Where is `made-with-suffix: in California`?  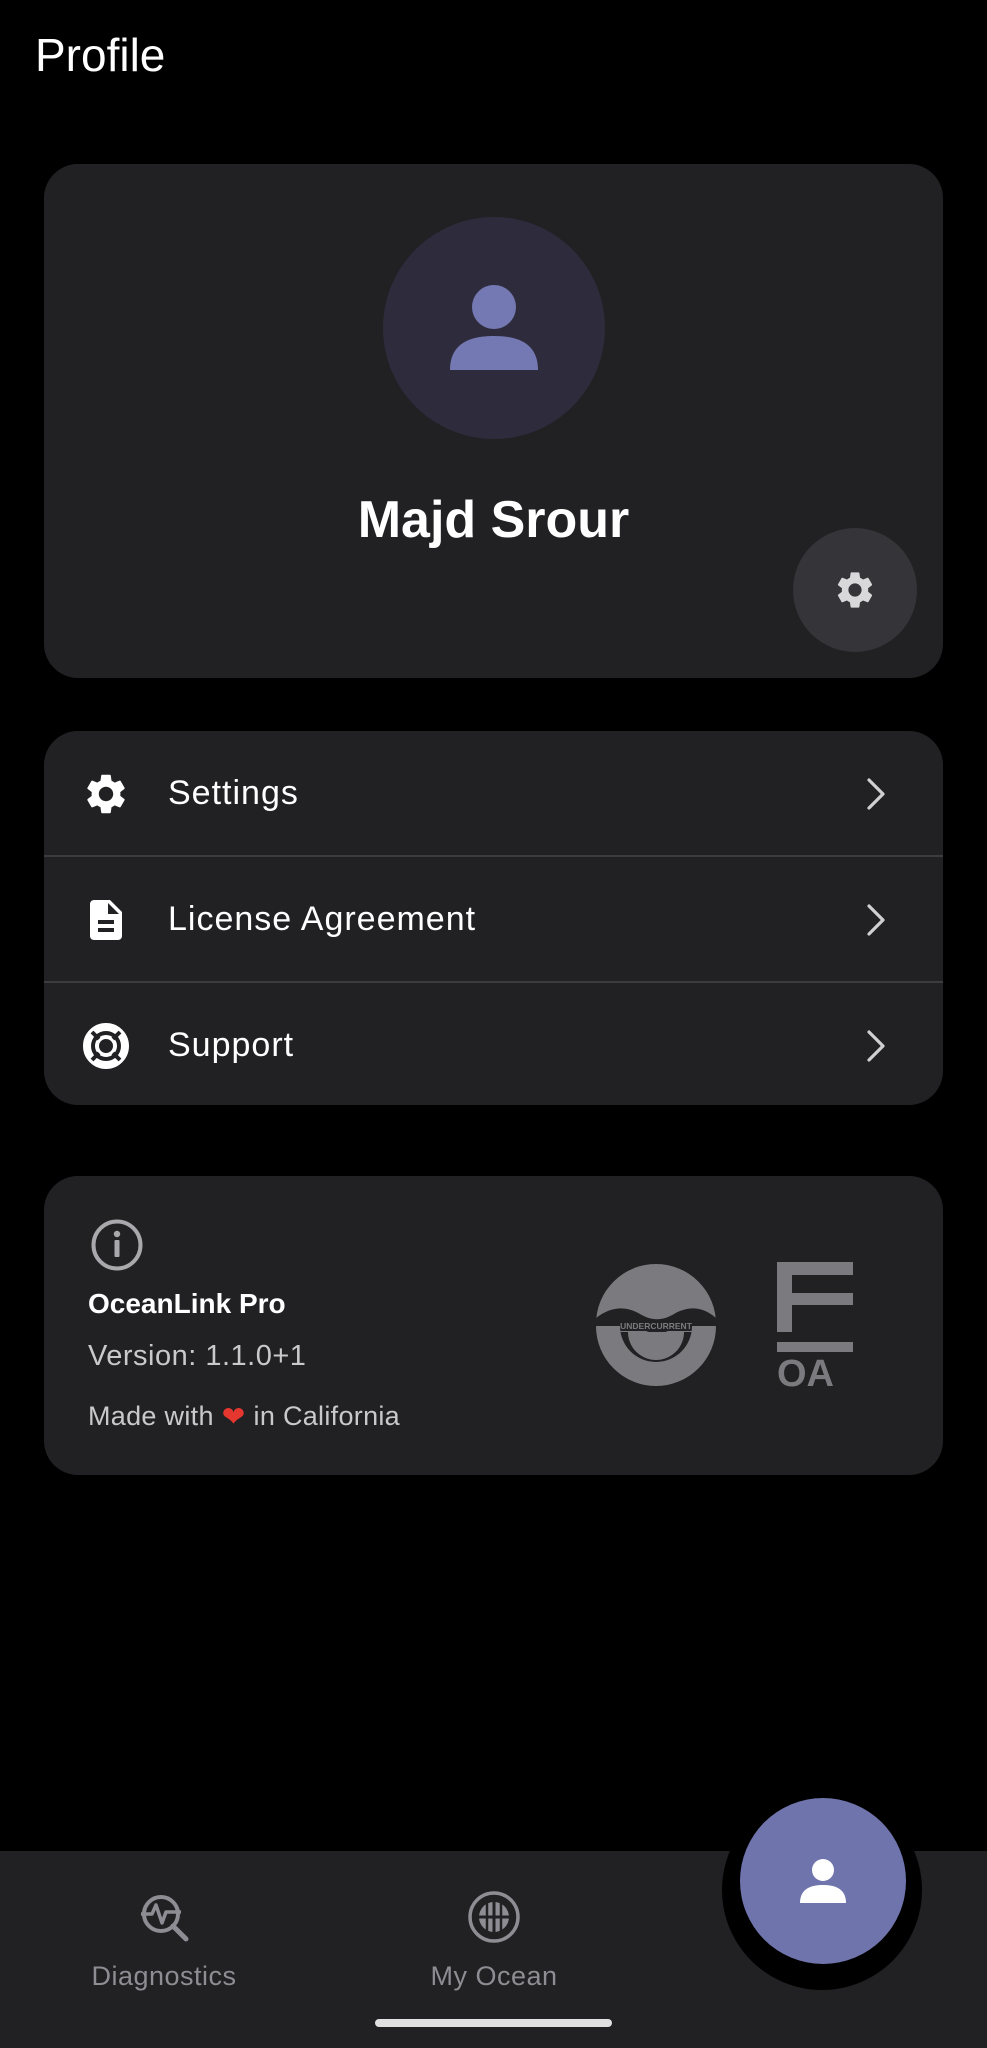 made-with-suffix: in California is located at coordinates (326, 1416).